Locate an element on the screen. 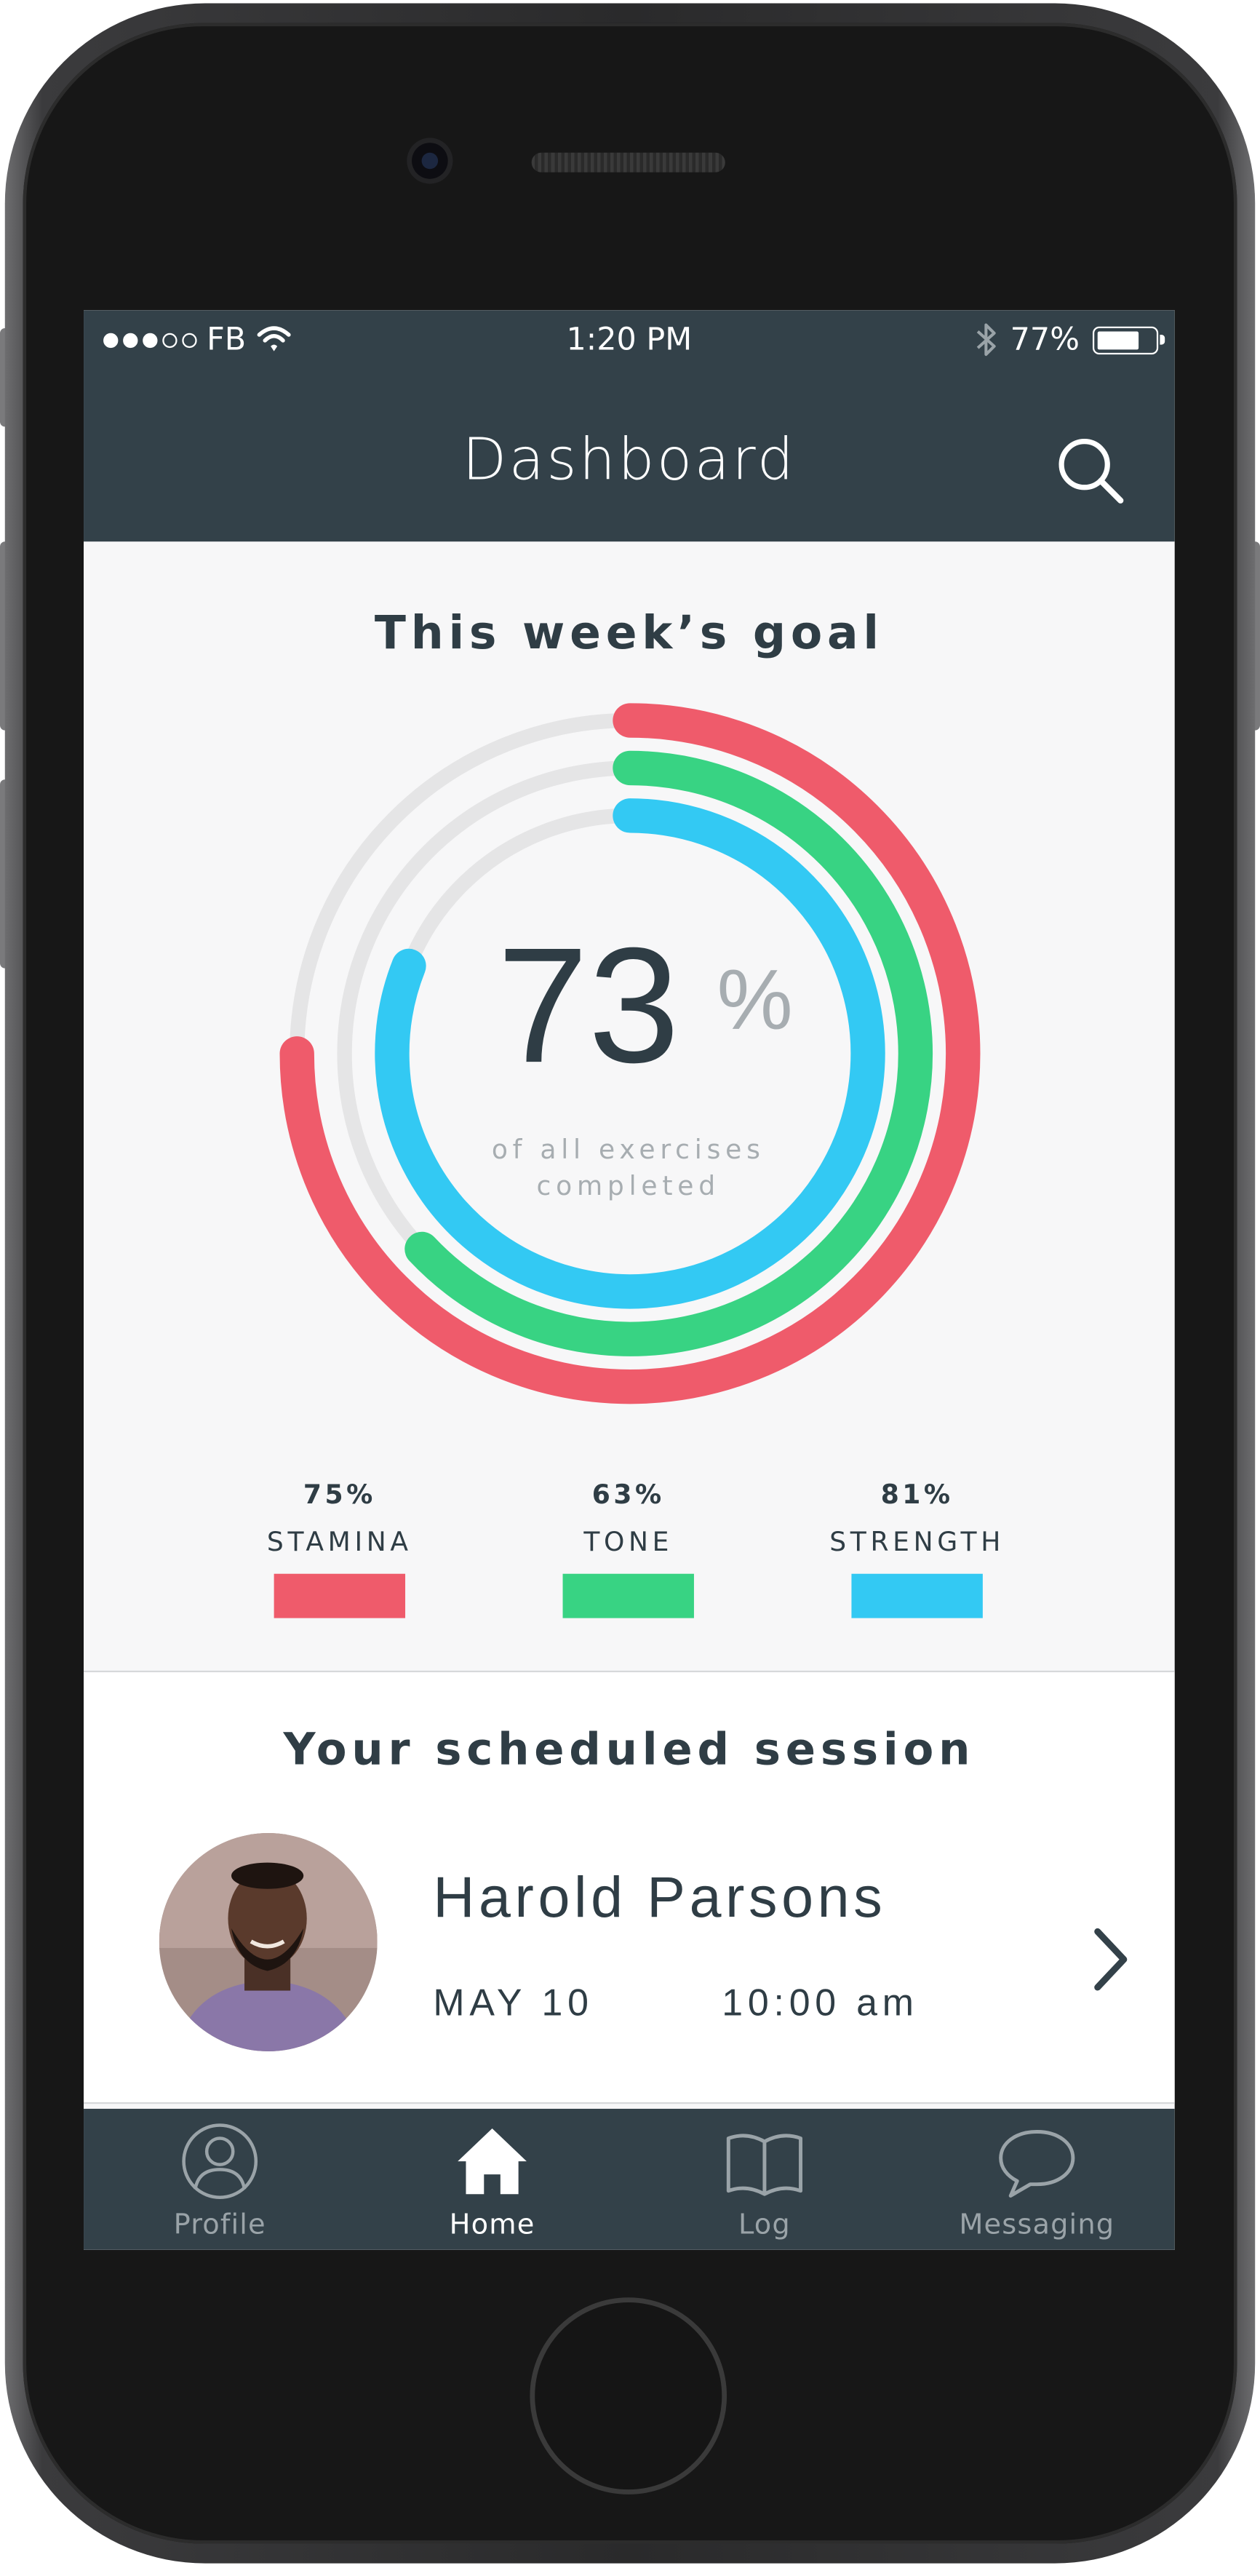 This screenshot has width=1260, height=2576. book-icon is located at coordinates (764, 2165).